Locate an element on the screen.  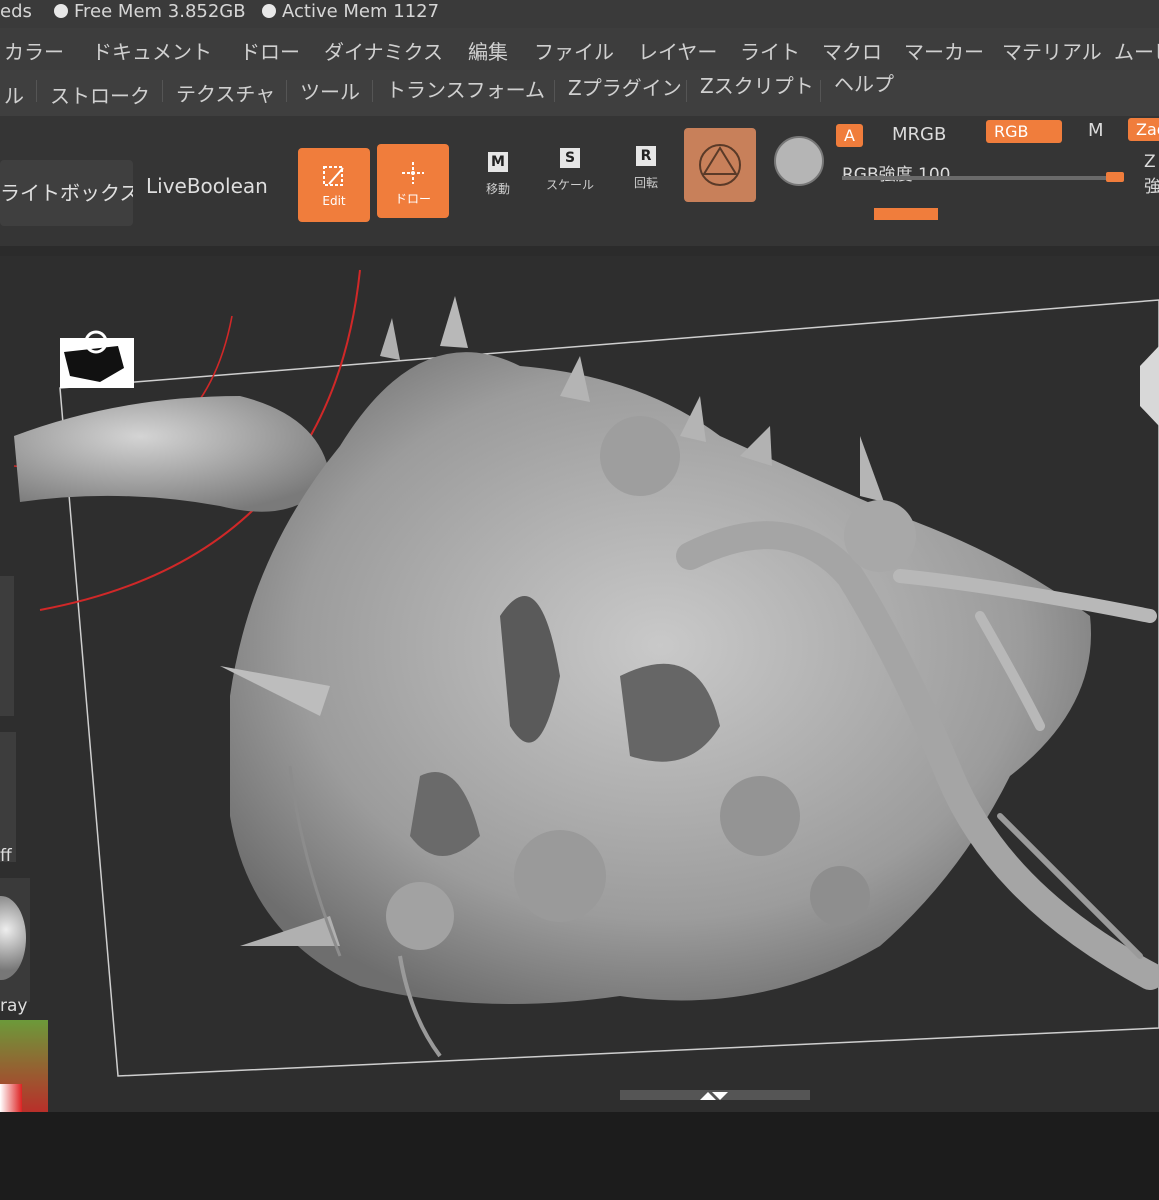
move-icon: M is located at coordinates (498, 162).